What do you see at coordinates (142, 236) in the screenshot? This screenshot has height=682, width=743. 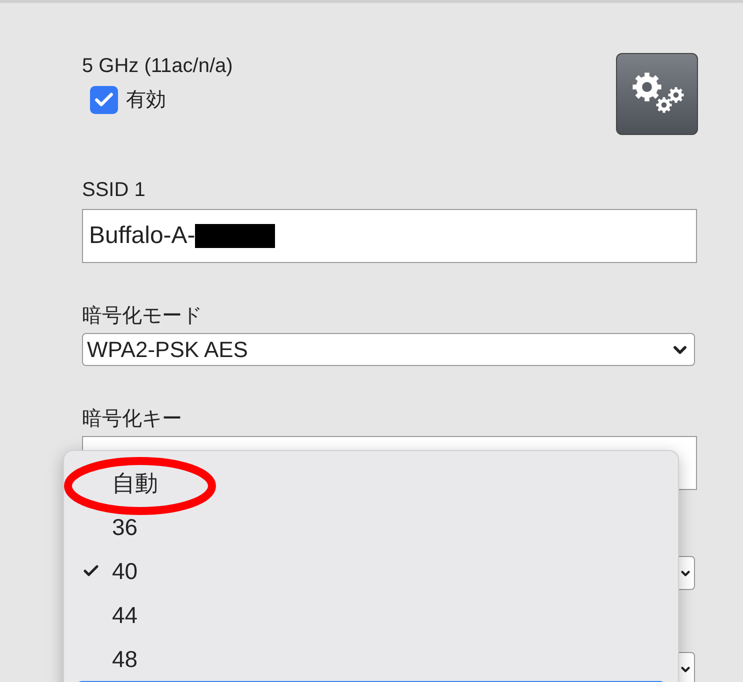 I see `ssid-value: Buffalo-A-` at bounding box center [142, 236].